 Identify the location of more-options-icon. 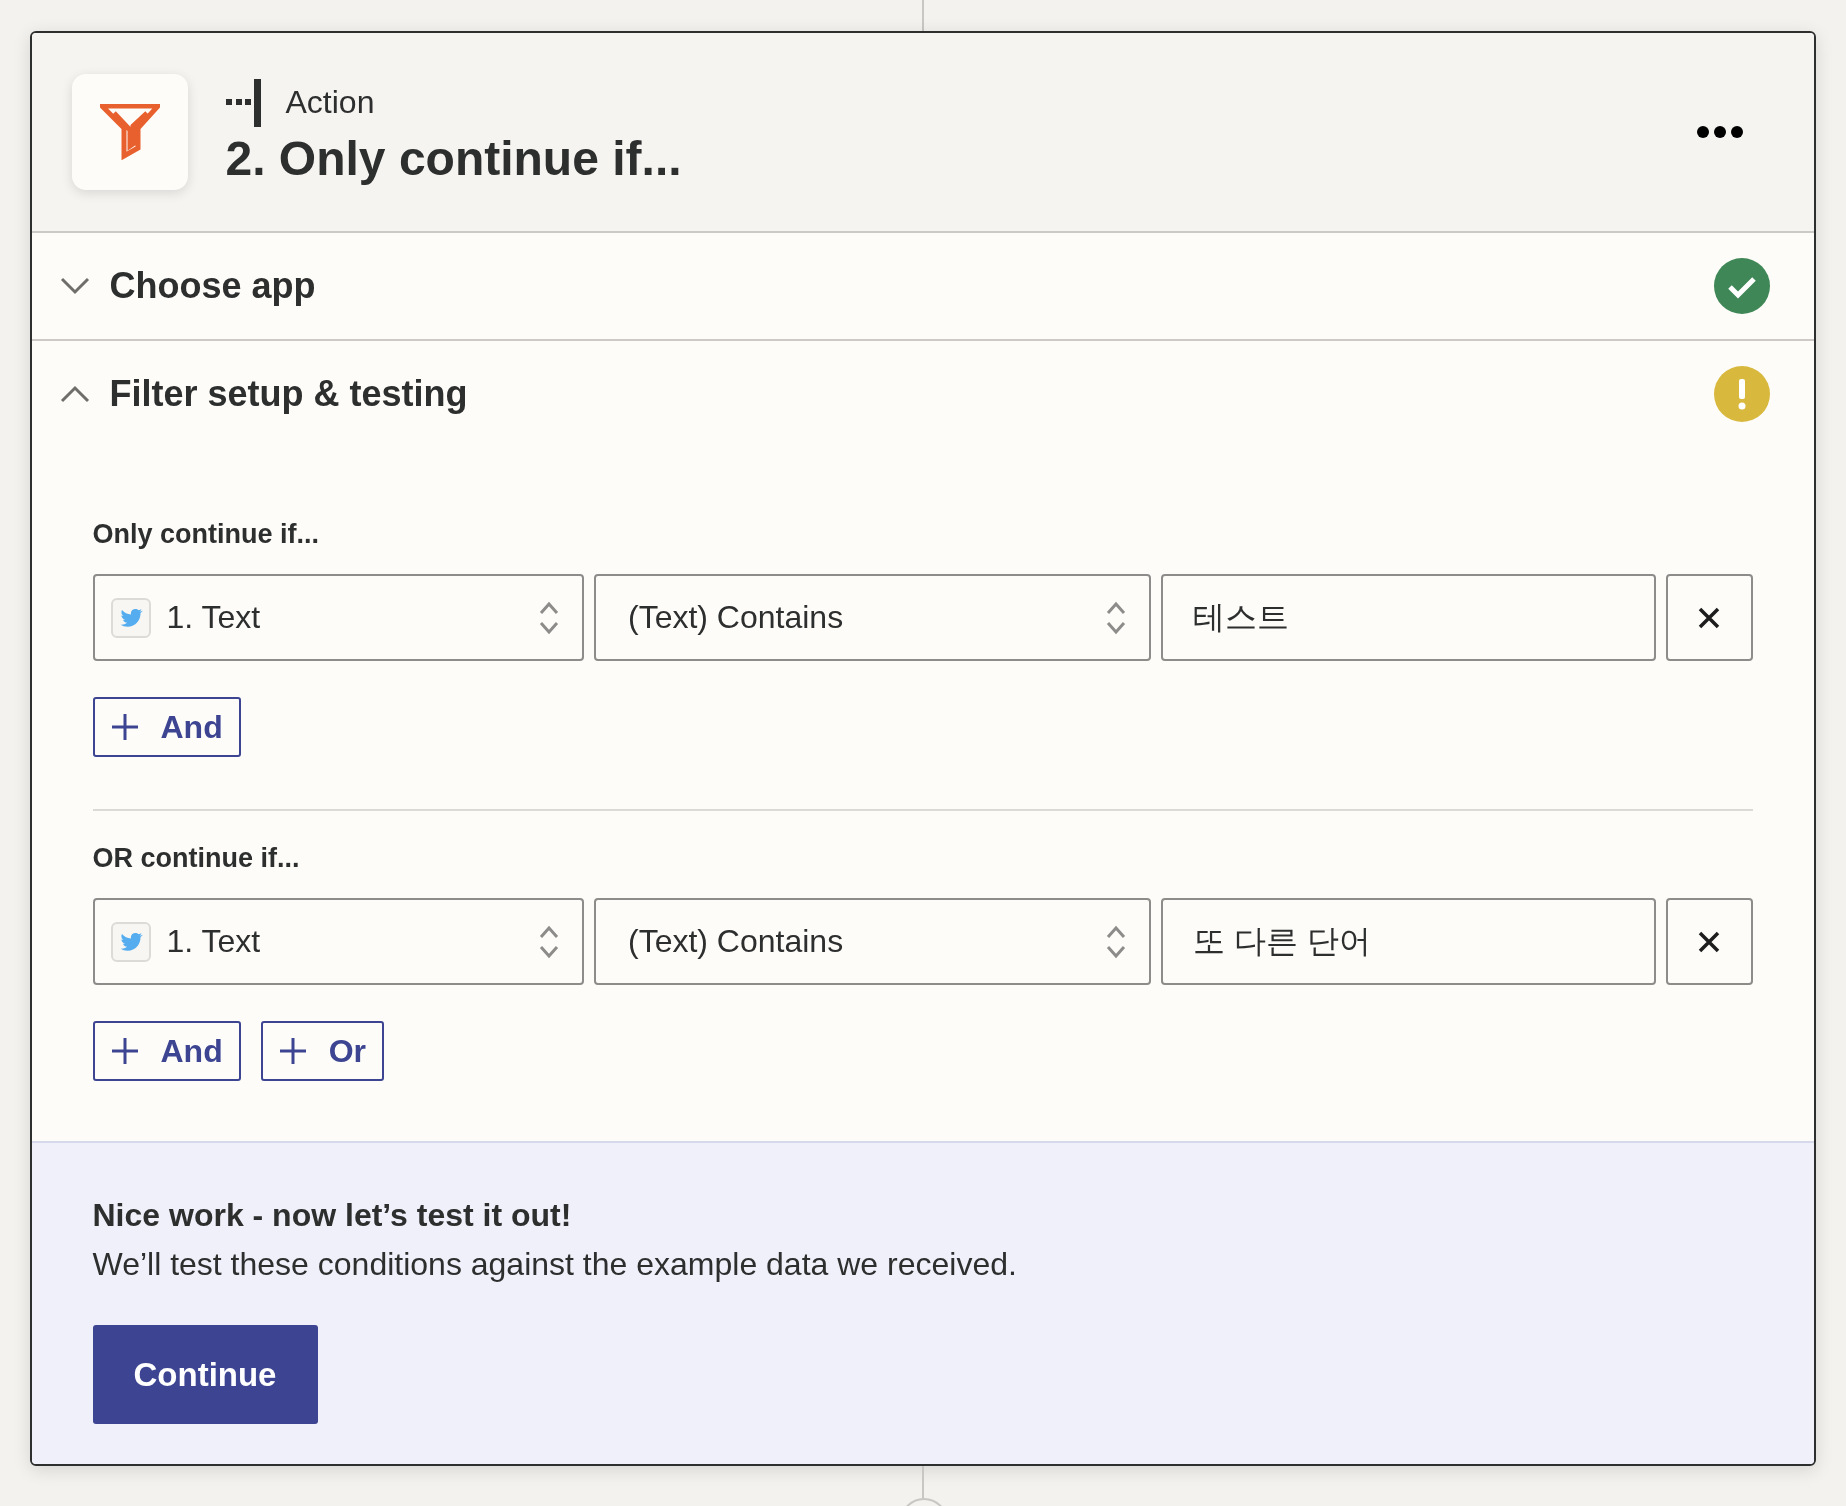
(1719, 132).